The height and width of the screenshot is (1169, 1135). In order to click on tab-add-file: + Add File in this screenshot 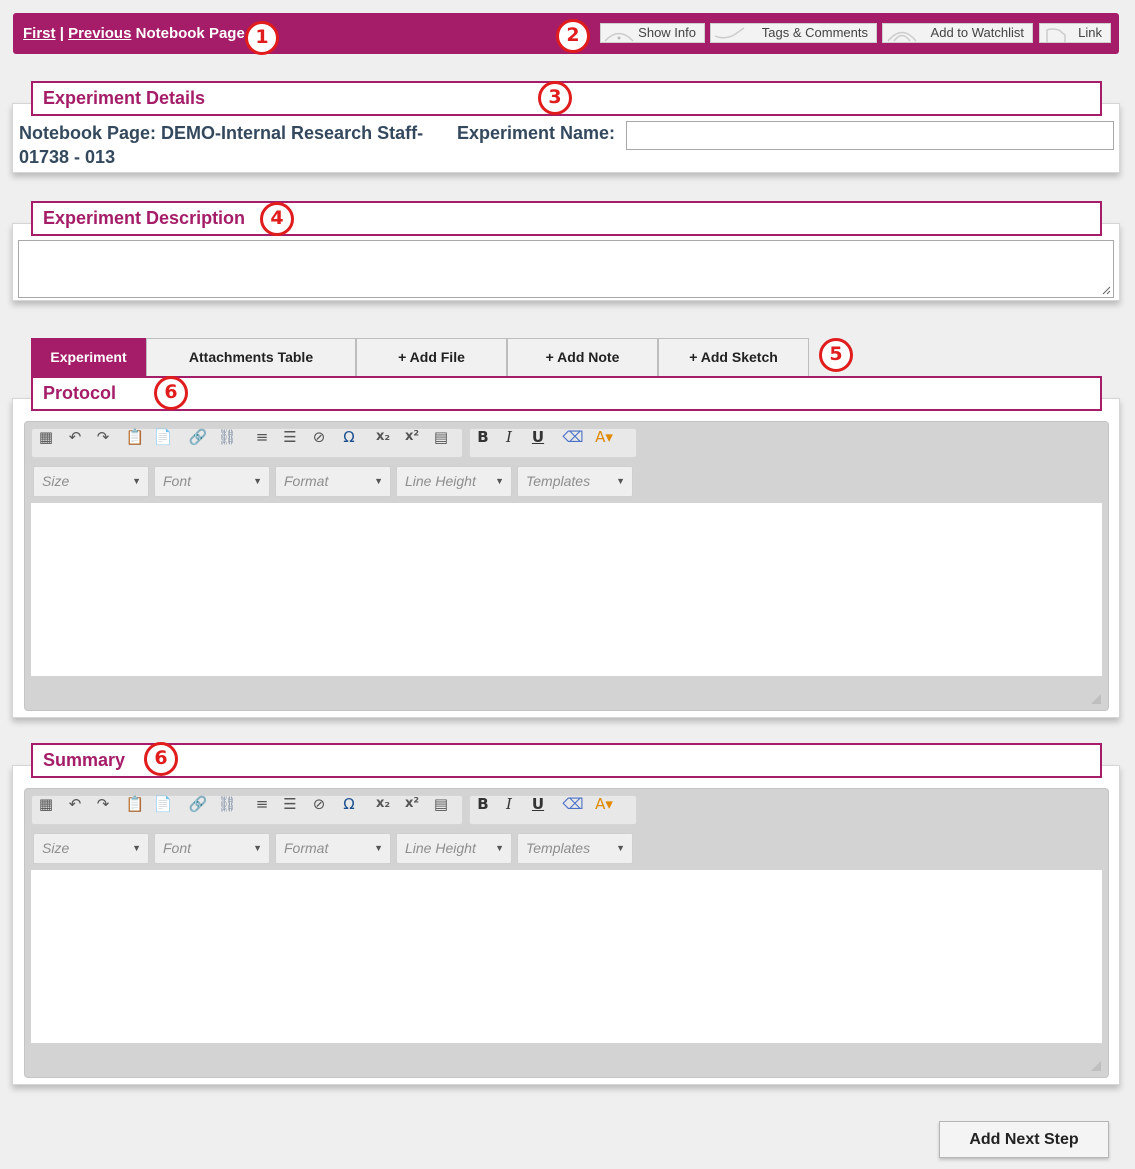, I will do `click(431, 357)`.